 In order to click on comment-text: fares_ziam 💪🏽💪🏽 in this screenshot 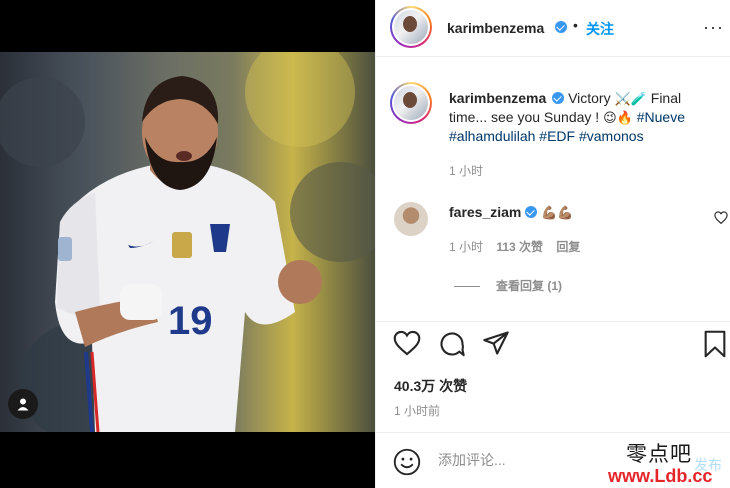, I will do `click(511, 212)`.